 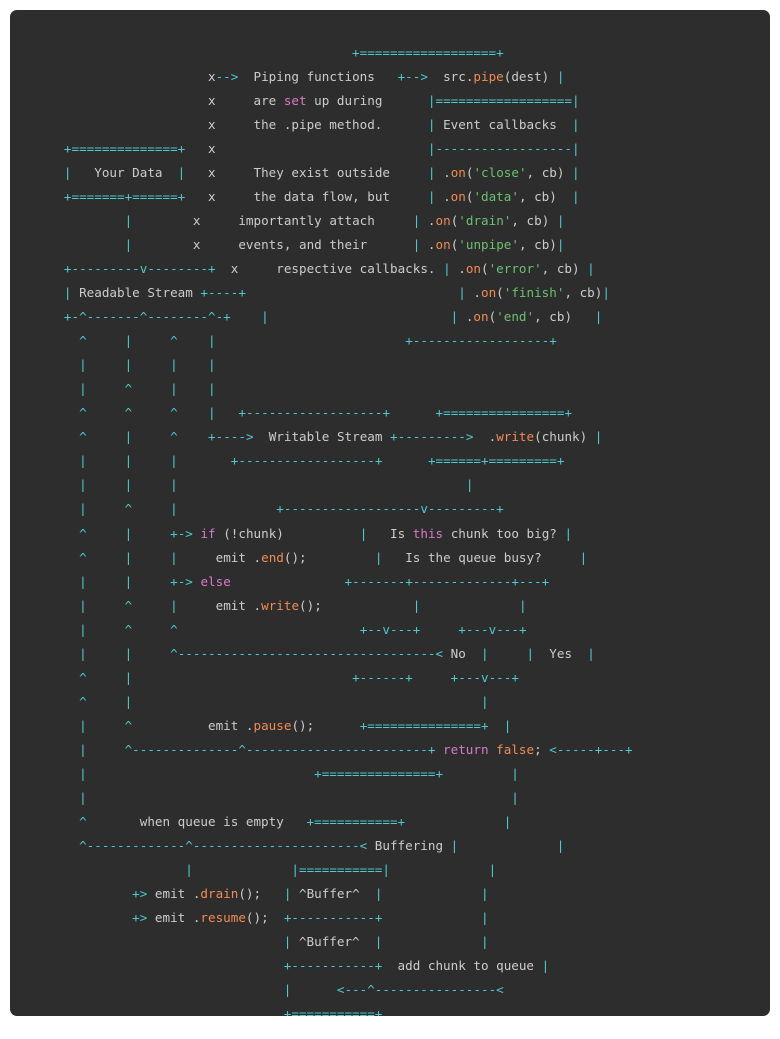 I want to click on ascii-span-box: ^-------------^----------------------<, so click(x=227, y=846).